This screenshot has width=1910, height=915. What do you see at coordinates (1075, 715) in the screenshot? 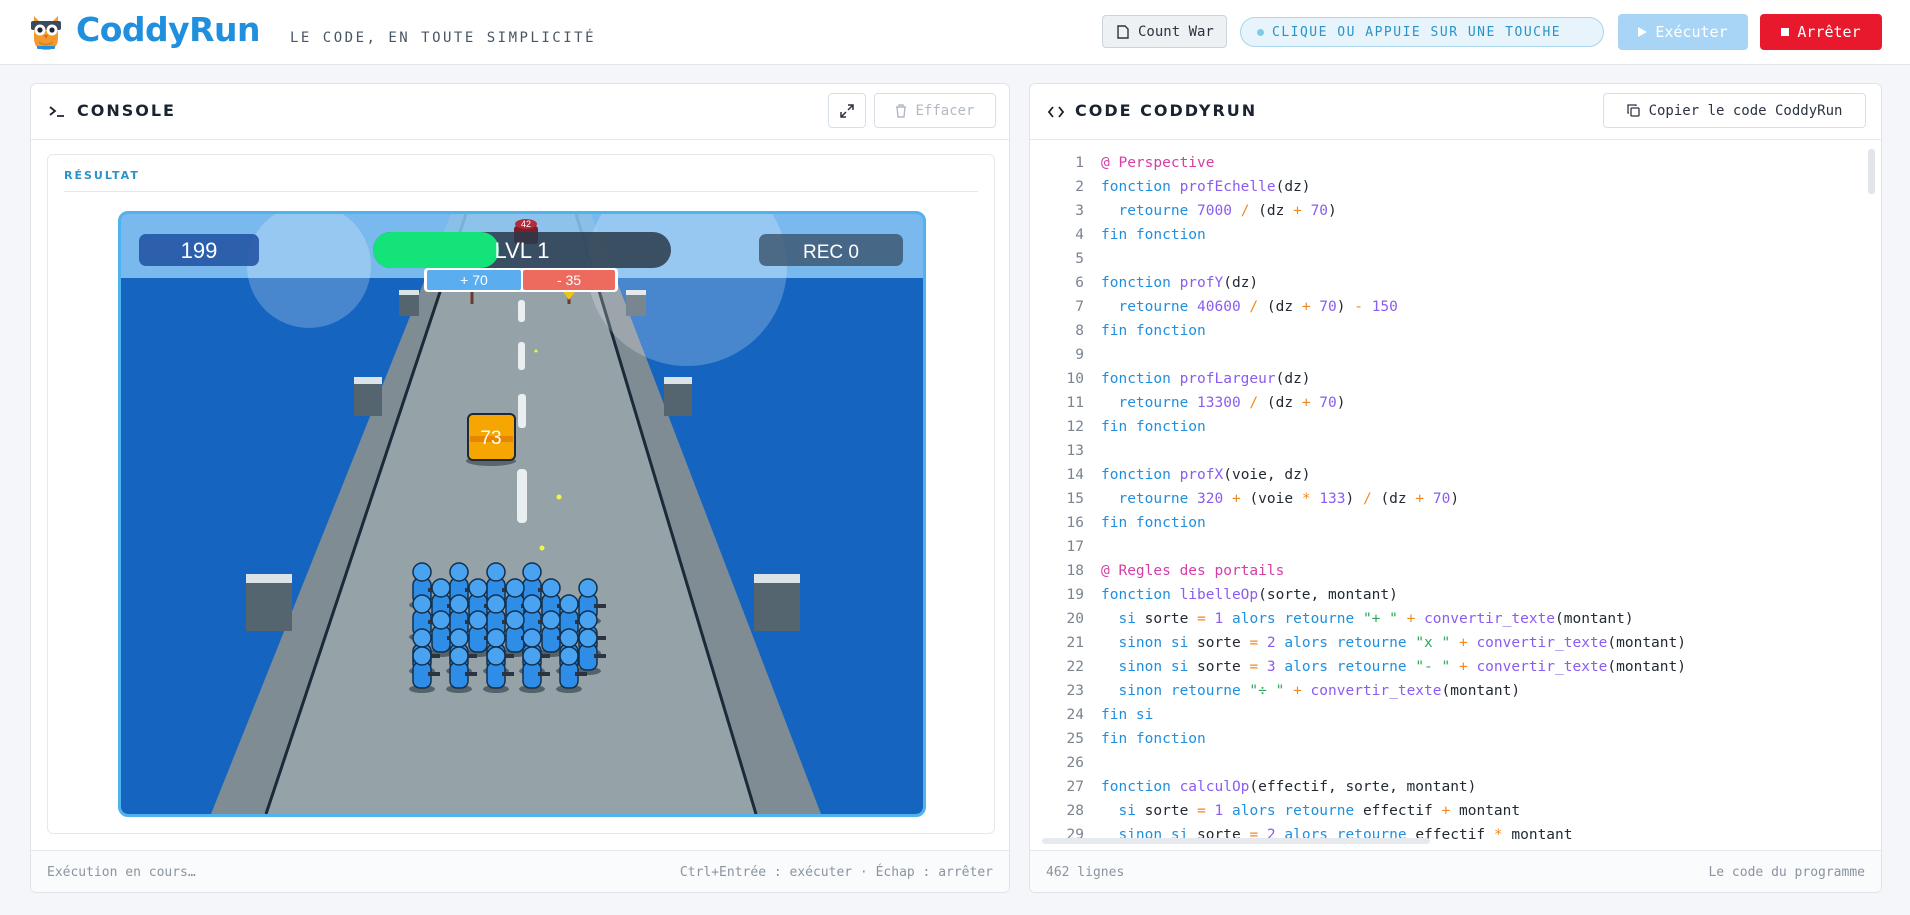
I see `line-number: 24` at bounding box center [1075, 715].